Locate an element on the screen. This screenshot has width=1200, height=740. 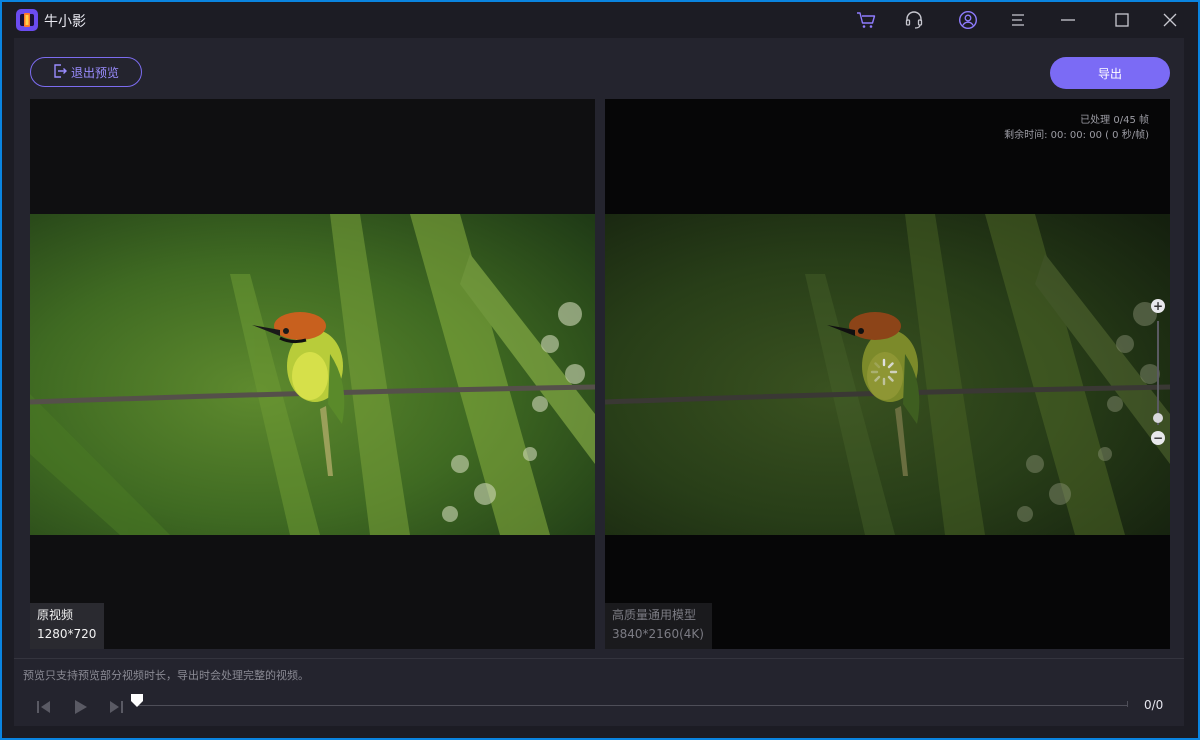
exit-icon is located at coordinates (60, 72).